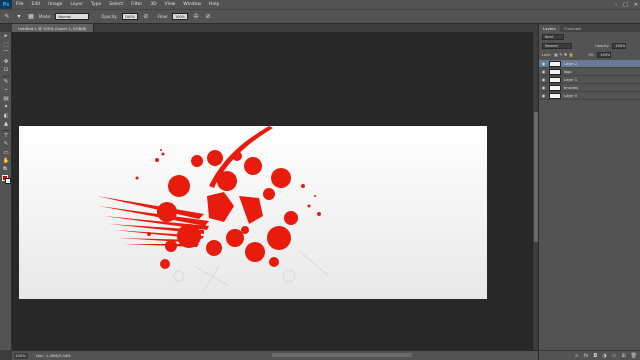 Image resolution: width=640 pixels, height=360 pixels. What do you see at coordinates (109, 16) in the screenshot?
I see `opacity-label: Opacity:` at bounding box center [109, 16].